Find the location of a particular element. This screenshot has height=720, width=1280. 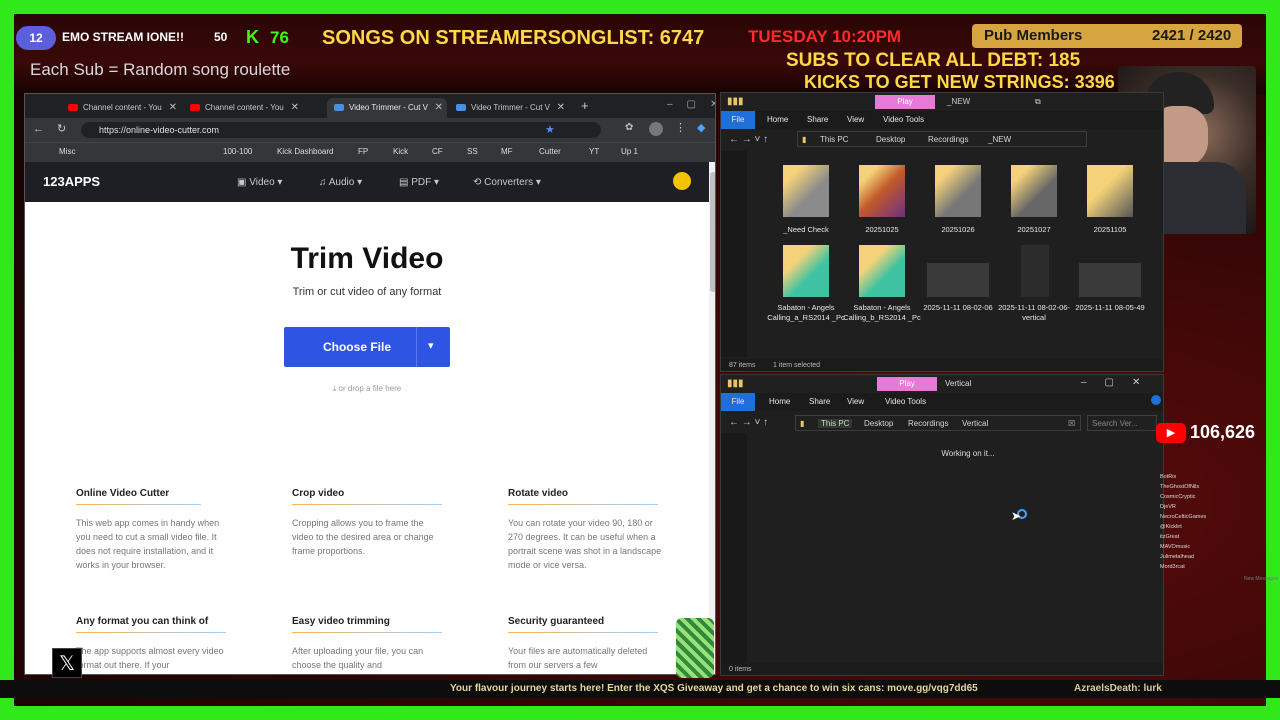

address-bar: ▮ This PC Desktop Recordings _NEW is located at coordinates (942, 139).